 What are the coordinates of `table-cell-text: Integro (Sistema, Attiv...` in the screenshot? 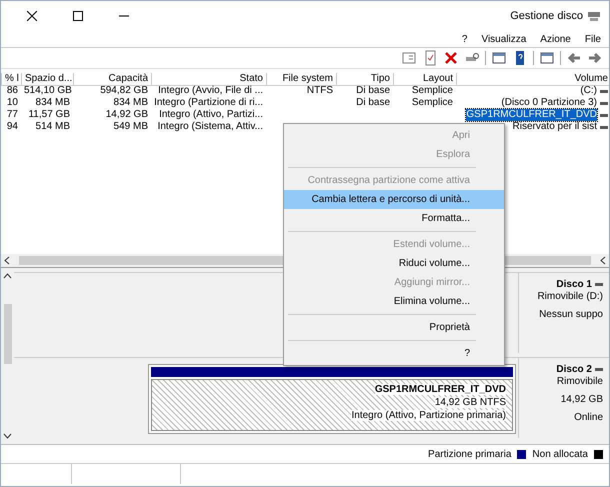 It's located at (210, 127).